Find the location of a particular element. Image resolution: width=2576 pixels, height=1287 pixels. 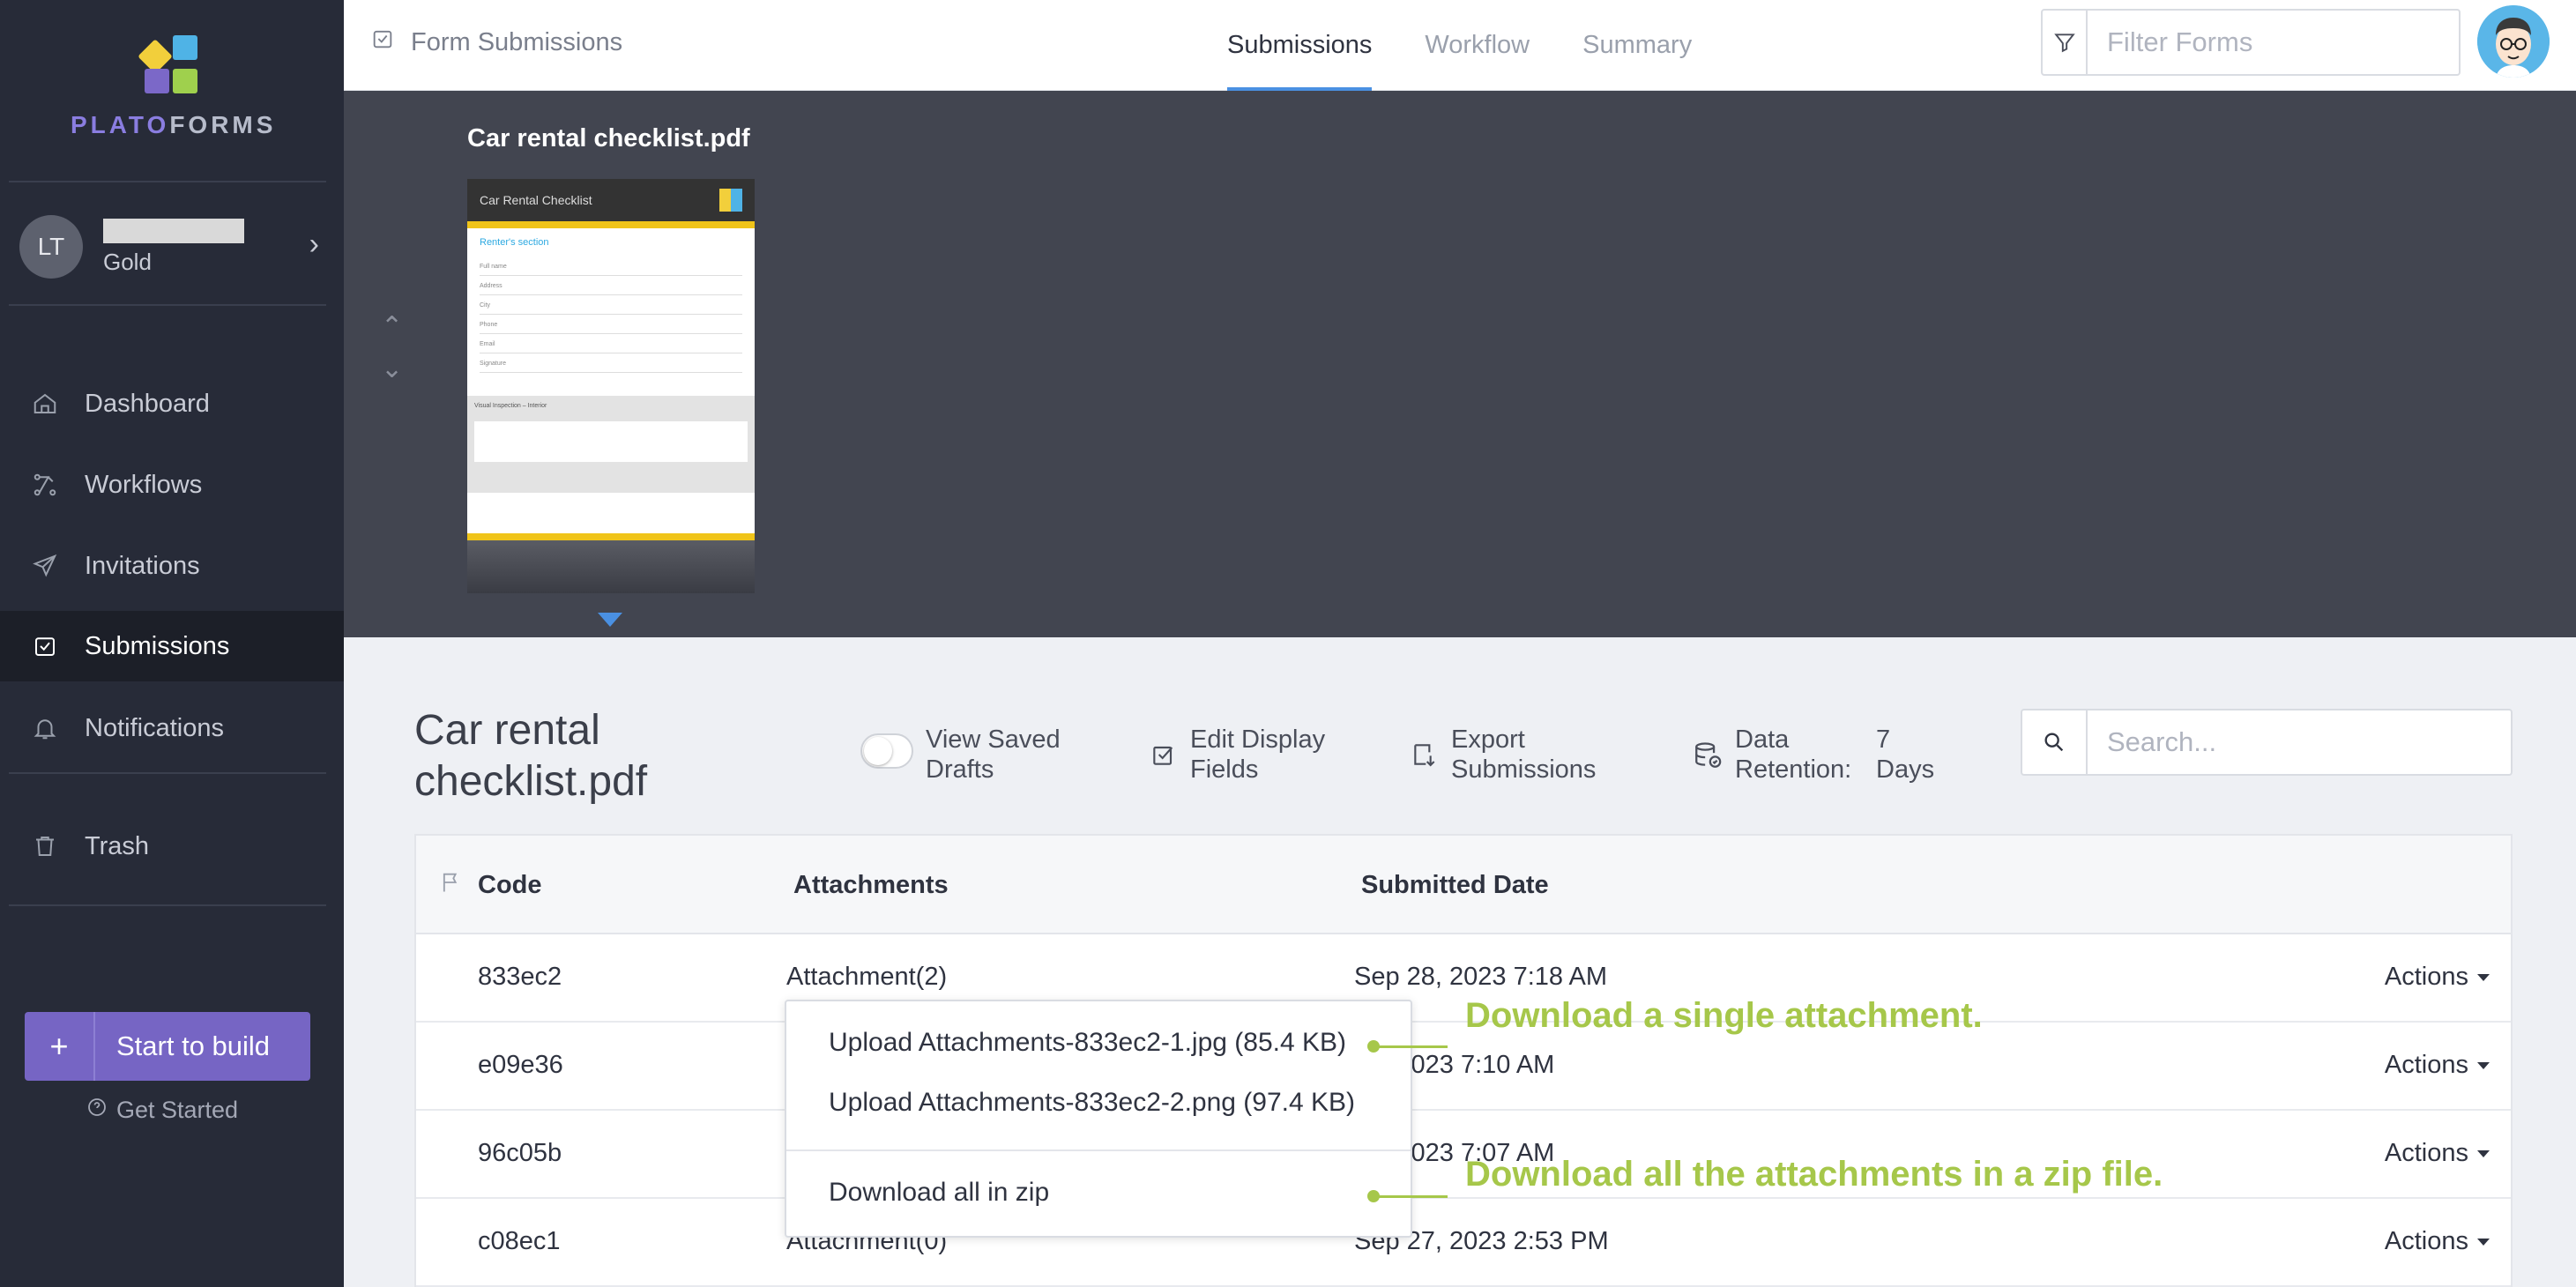

thumbnail-field: Email is located at coordinates (611, 347).